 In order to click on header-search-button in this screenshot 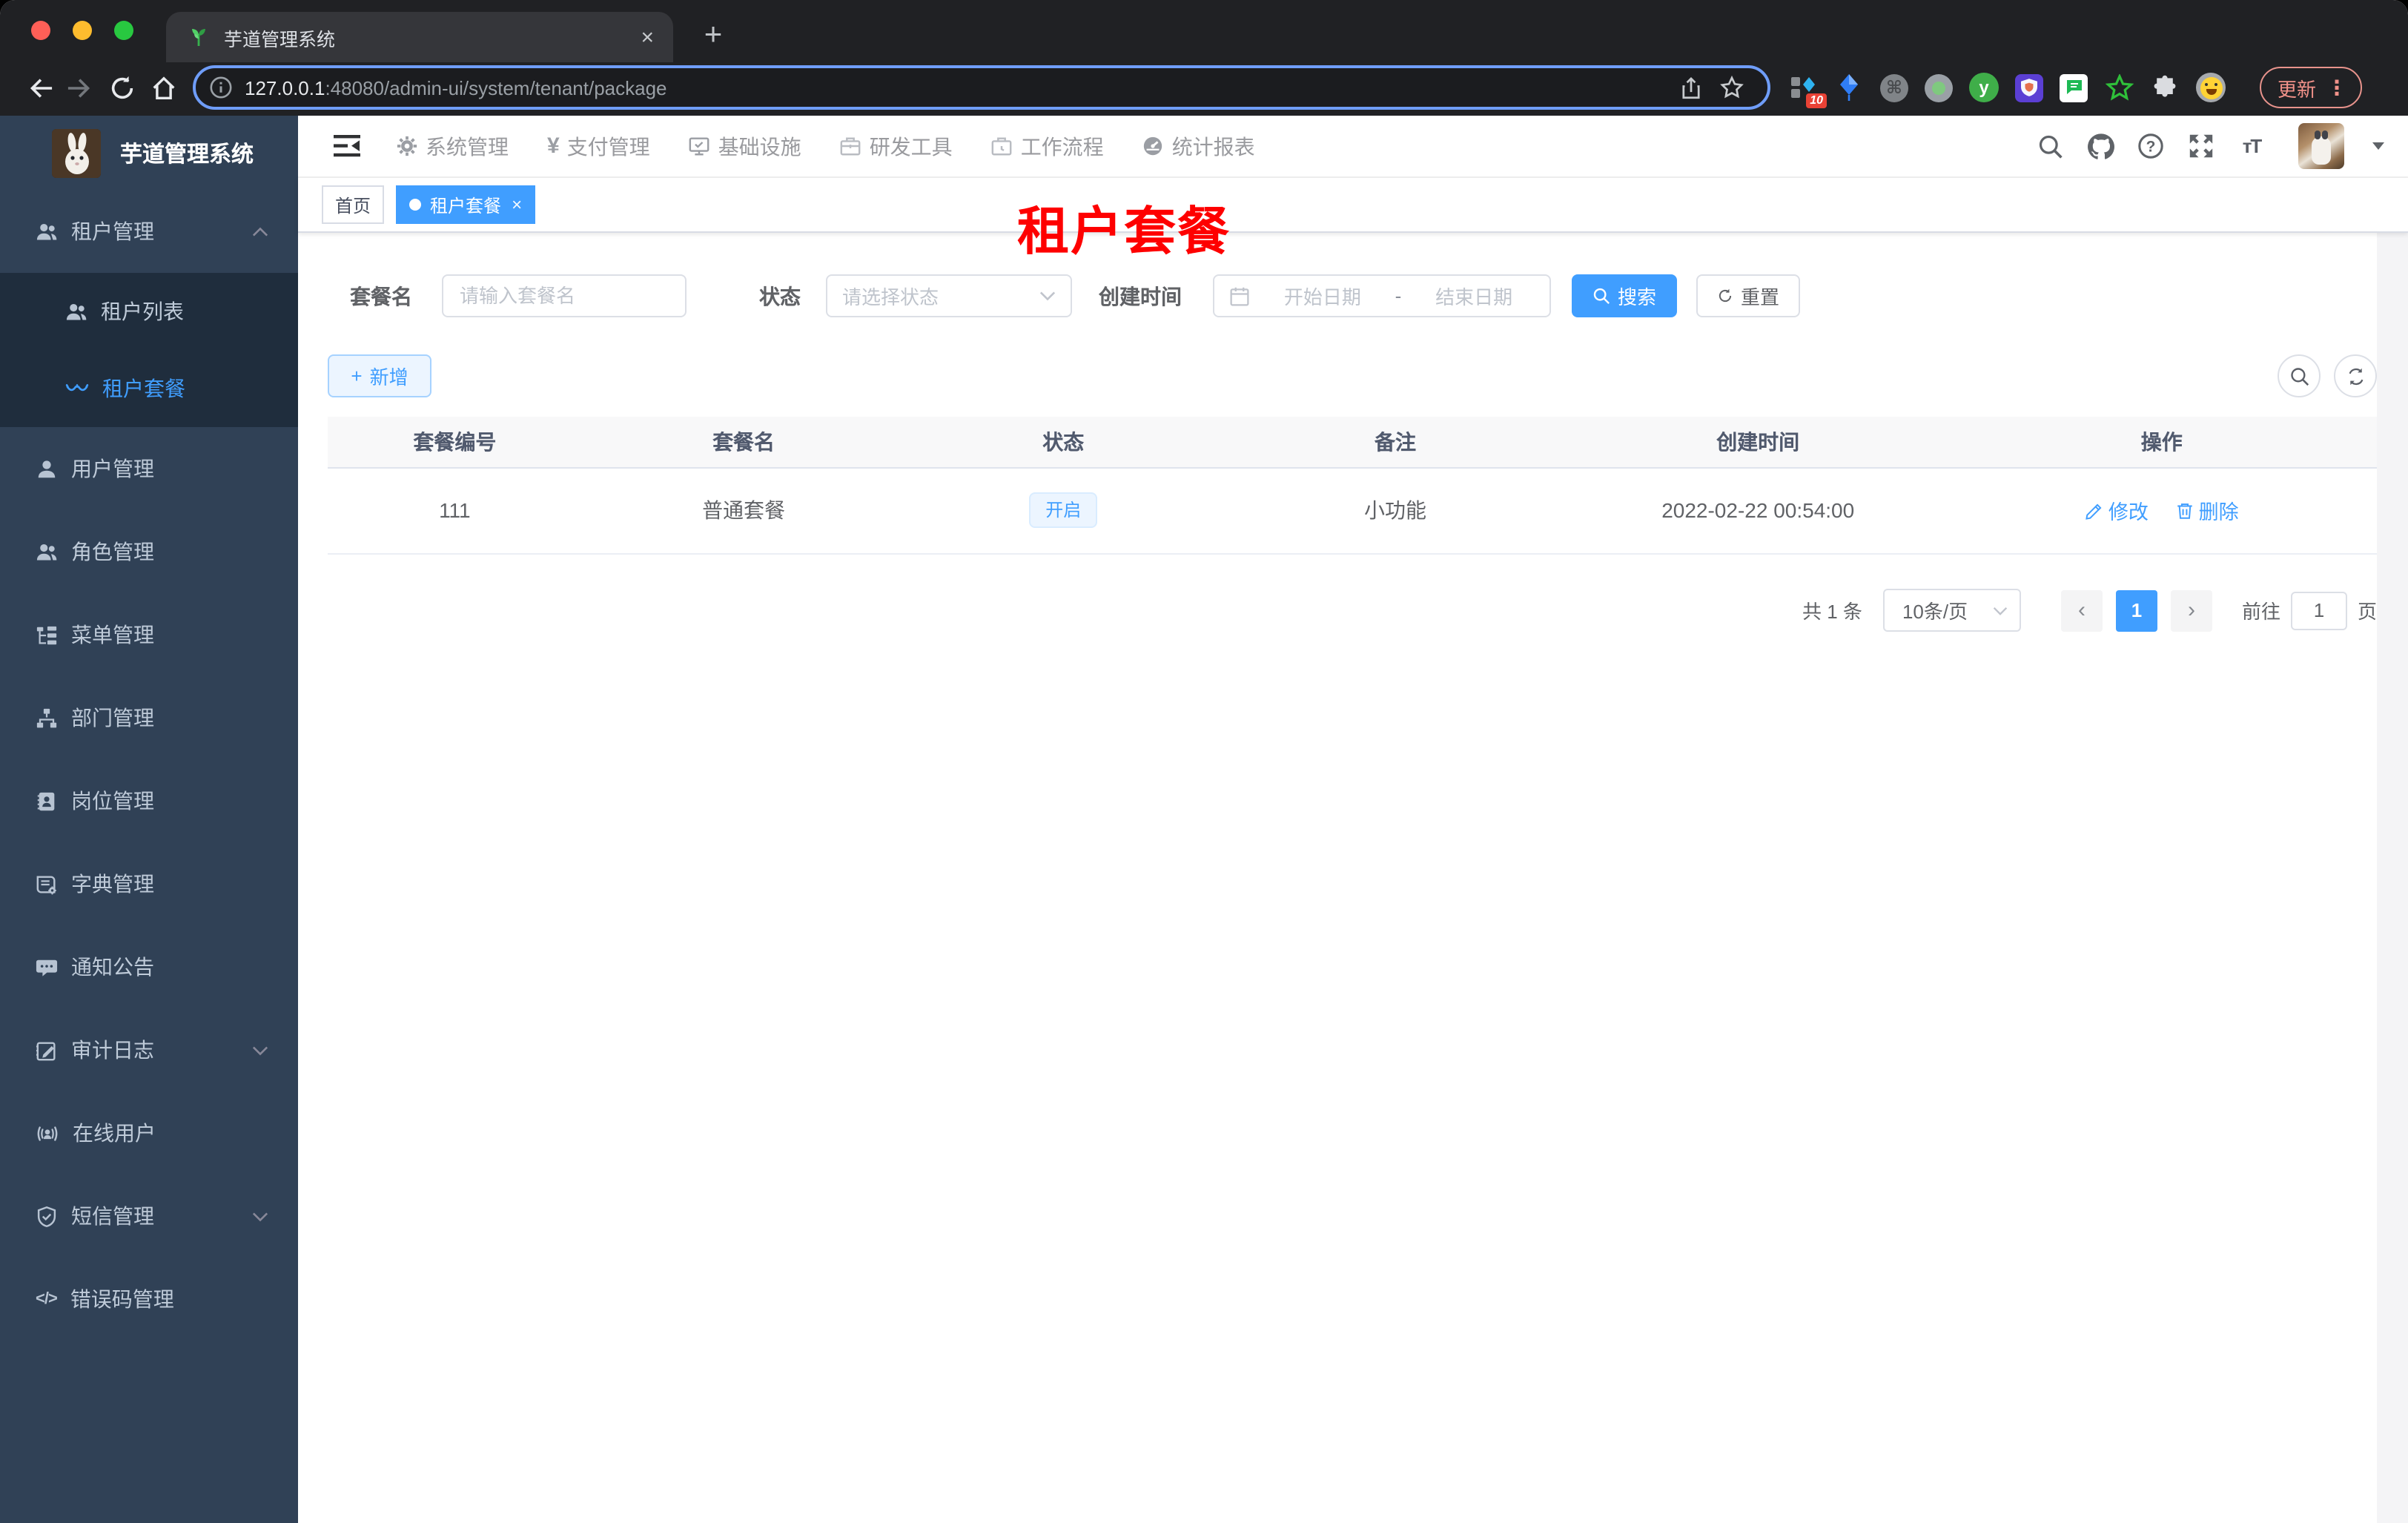, I will do `click(2049, 147)`.